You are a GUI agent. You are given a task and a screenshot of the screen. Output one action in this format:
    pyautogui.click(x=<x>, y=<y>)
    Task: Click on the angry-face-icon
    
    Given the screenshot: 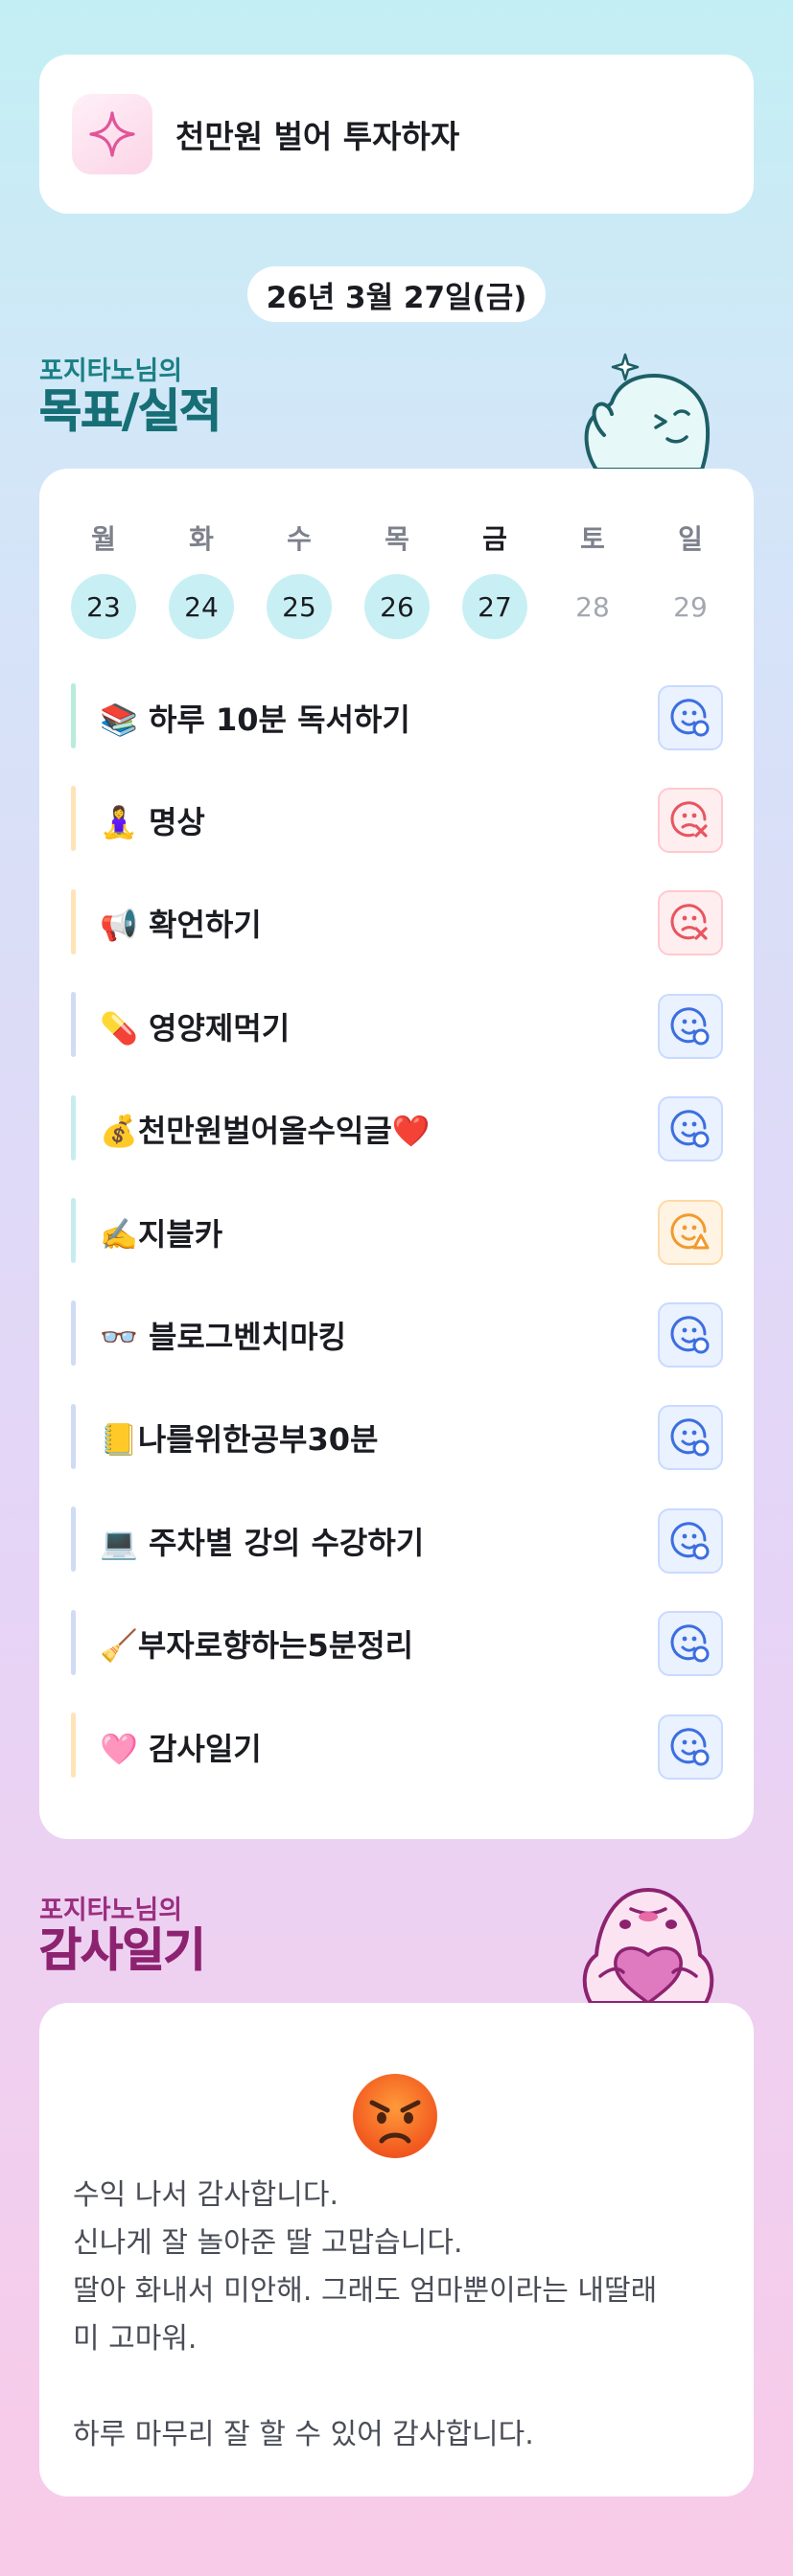 What is the action you would take?
    pyautogui.click(x=395, y=2116)
    